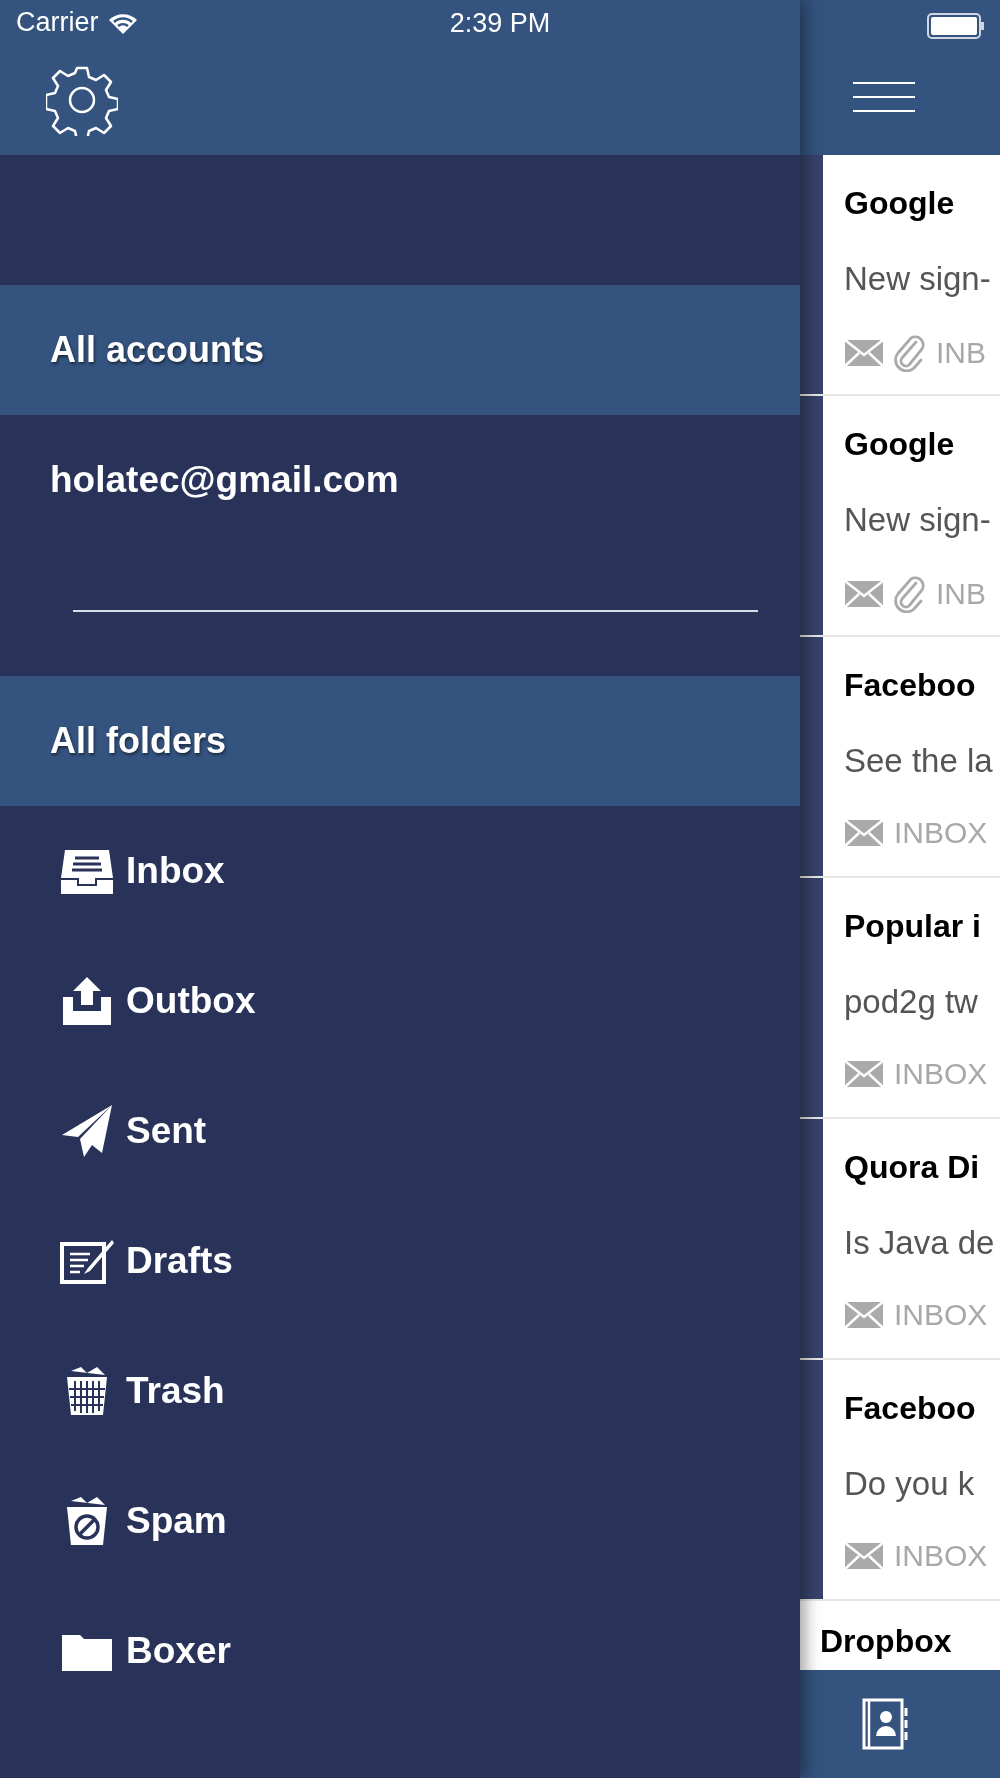 The image size is (1000, 1778). Describe the element at coordinates (956, 26) in the screenshot. I see `battery-icon` at that location.